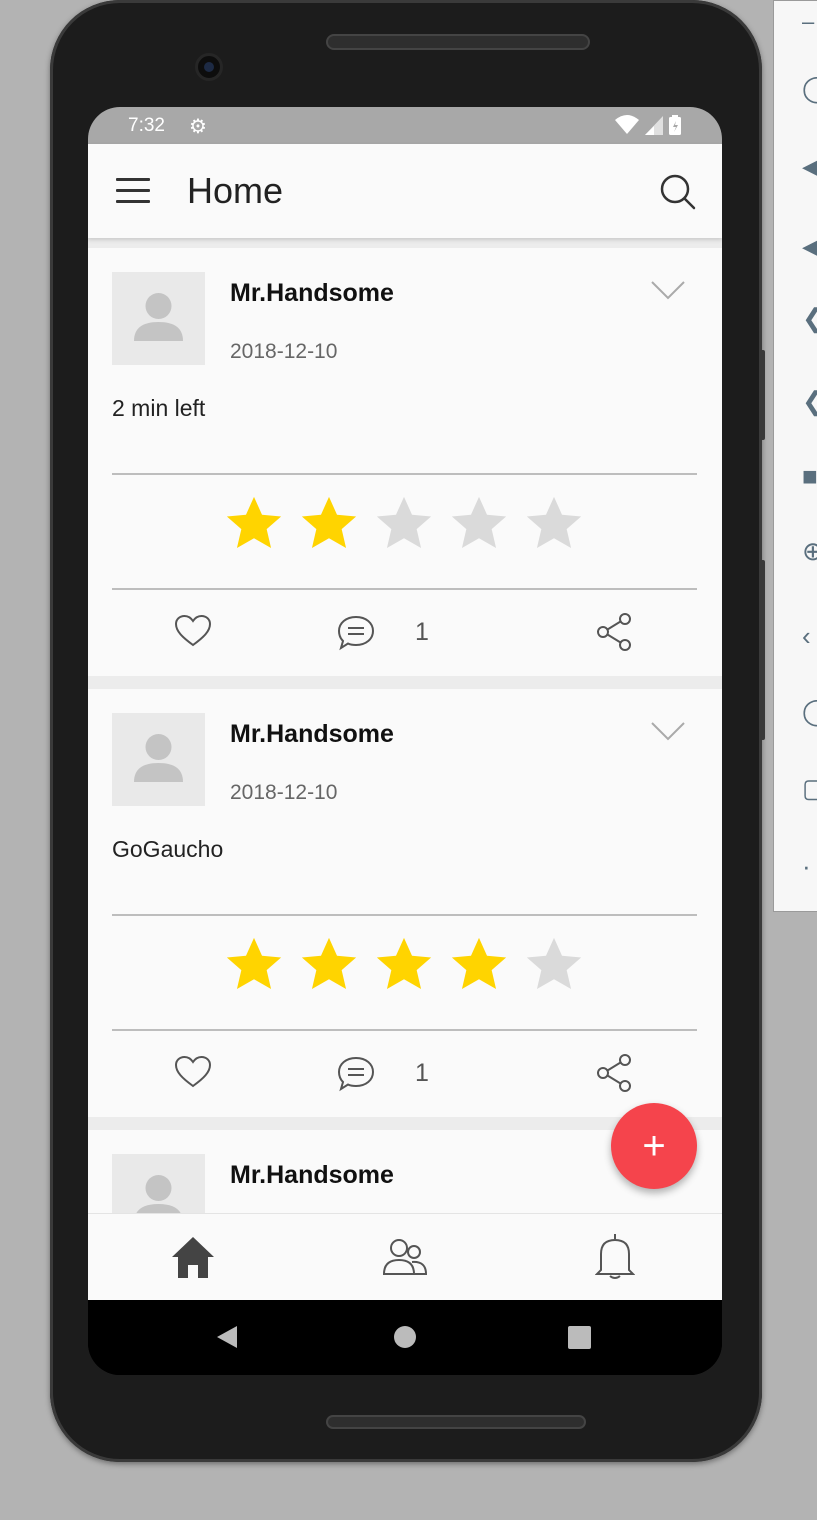  I want to click on gear-icon: ⚙, so click(198, 127).